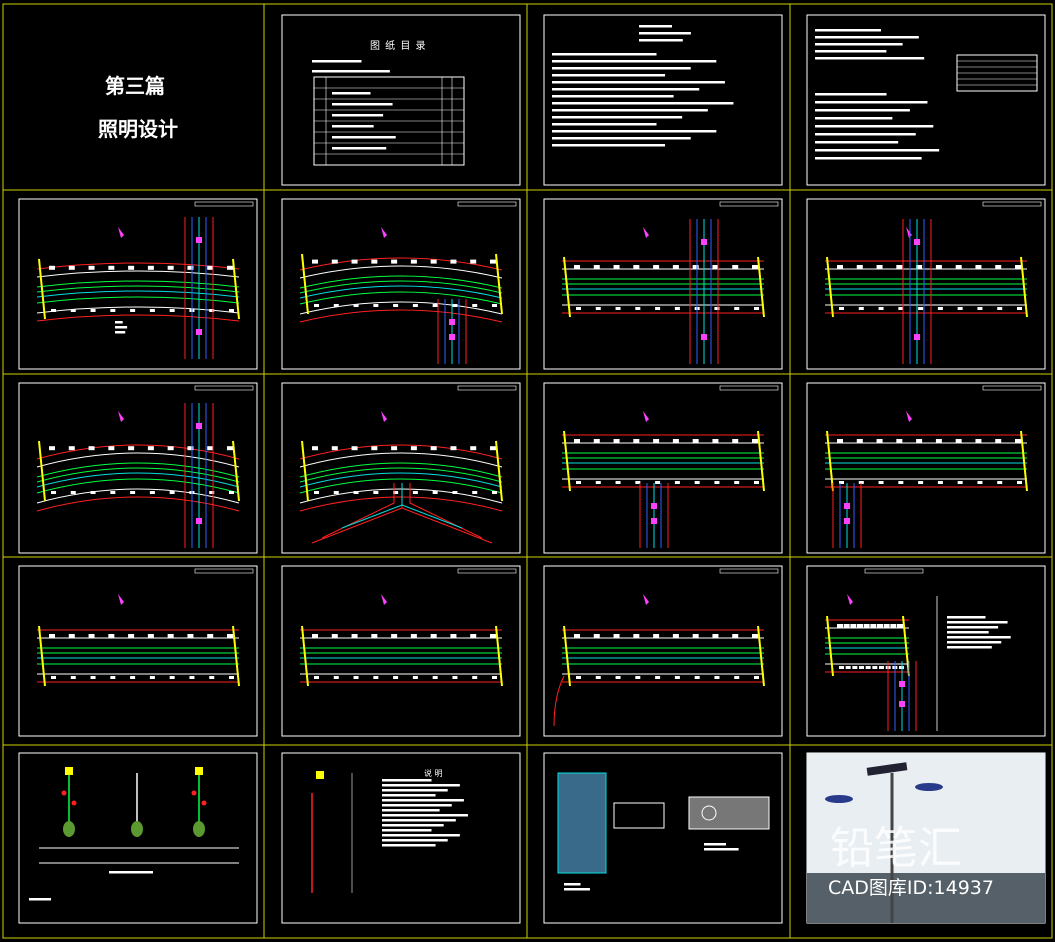 The width and height of the screenshot is (1055, 942). Describe the element at coordinates (402, 506) in the screenshot. I see `branch-road` at that location.